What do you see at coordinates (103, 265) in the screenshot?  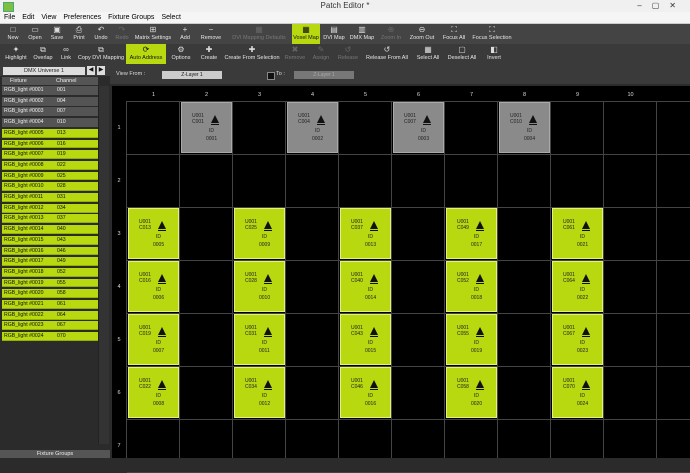 I see `fixture-list-scrollbar` at bounding box center [103, 265].